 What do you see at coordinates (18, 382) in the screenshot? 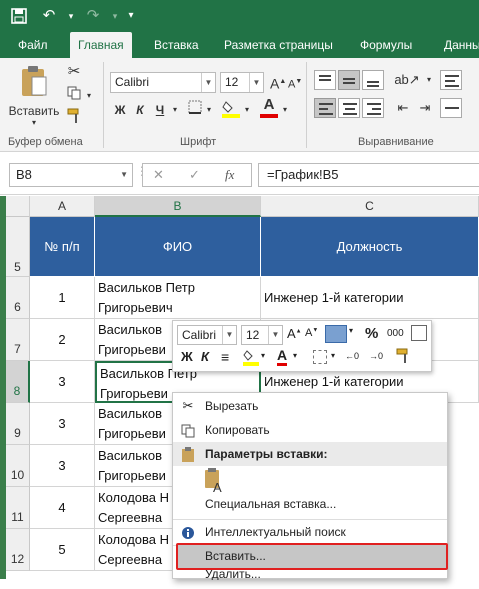
I see `row-header: 8` at bounding box center [18, 382].